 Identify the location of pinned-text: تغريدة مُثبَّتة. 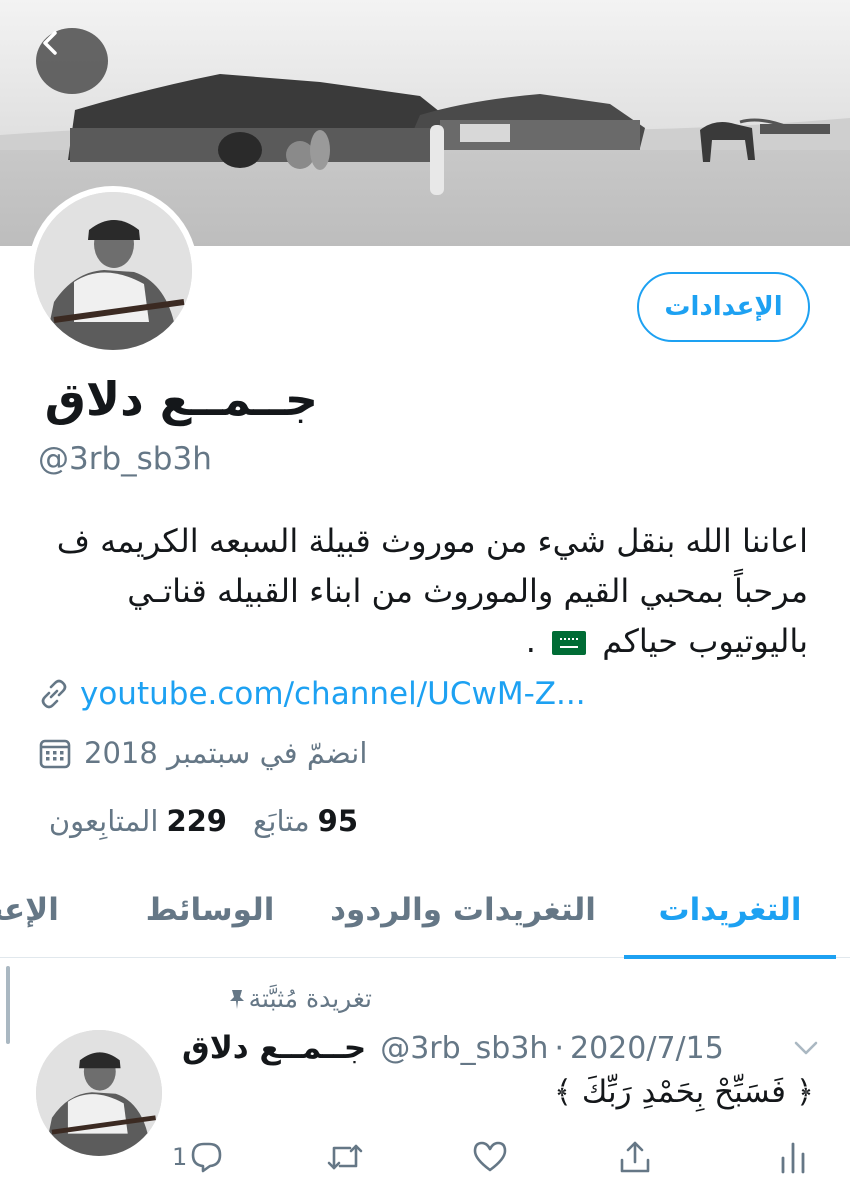
(310, 998).